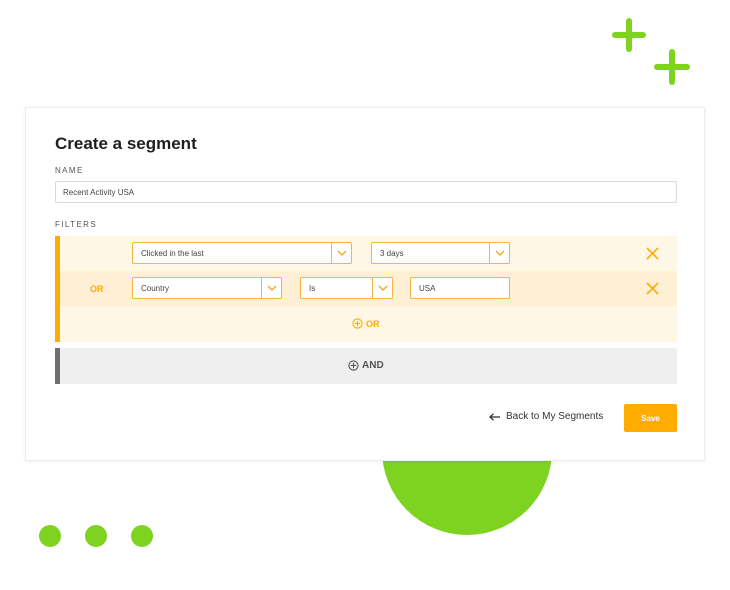 The width and height of the screenshot is (730, 590). Describe the element at coordinates (155, 288) in the screenshot. I see `filter-field-value: Country` at that location.